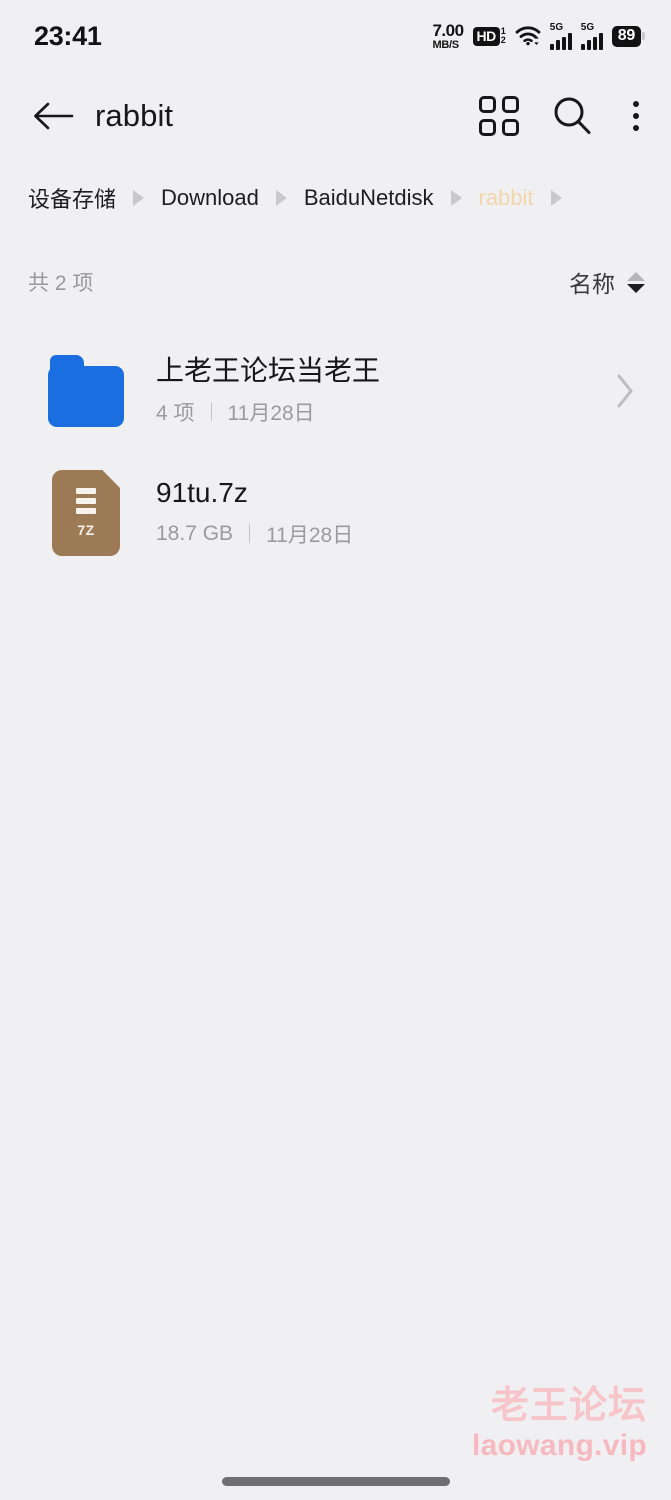 Image resolution: width=671 pixels, height=1500 pixels. Describe the element at coordinates (625, 391) in the screenshot. I see `chevron-right-icon` at that location.